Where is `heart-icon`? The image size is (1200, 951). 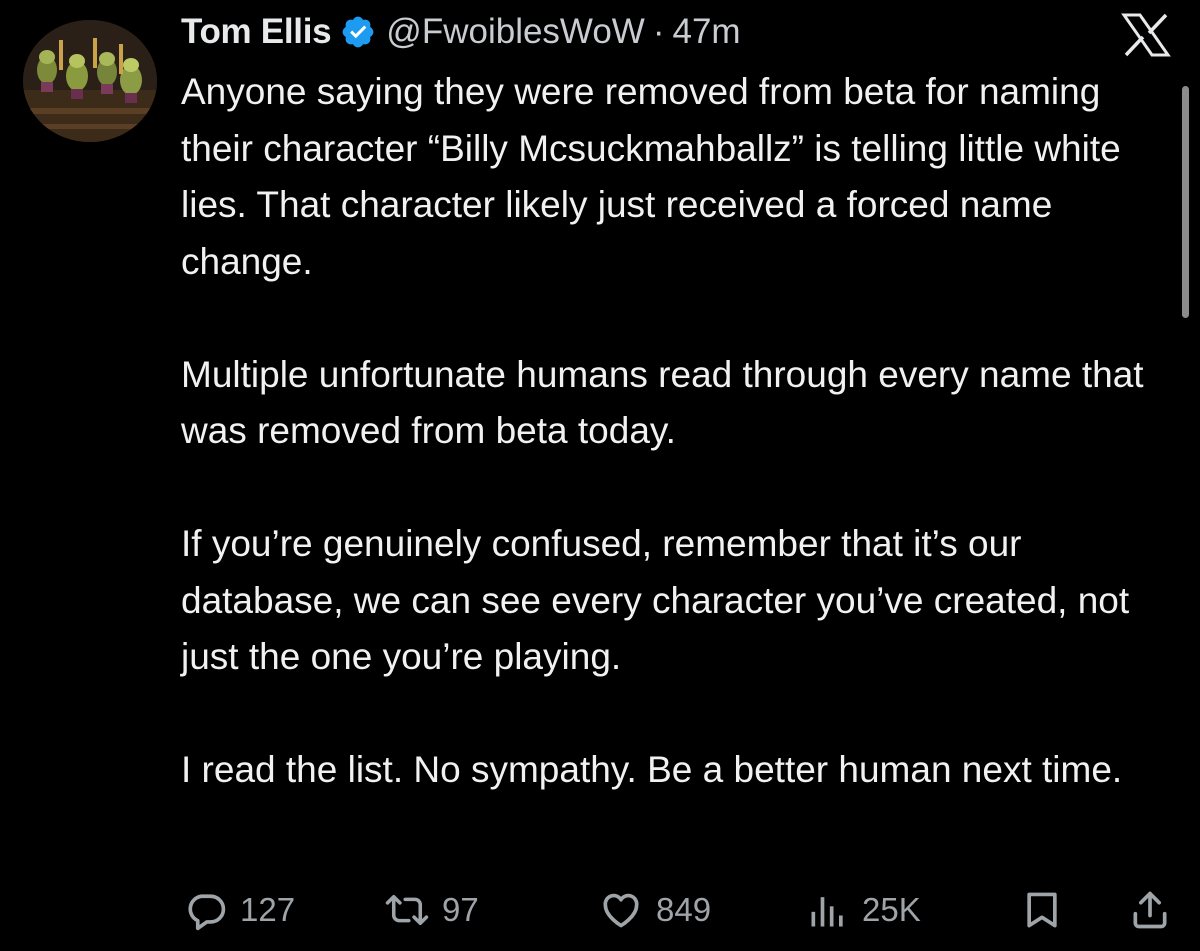
heart-icon is located at coordinates (621, 910).